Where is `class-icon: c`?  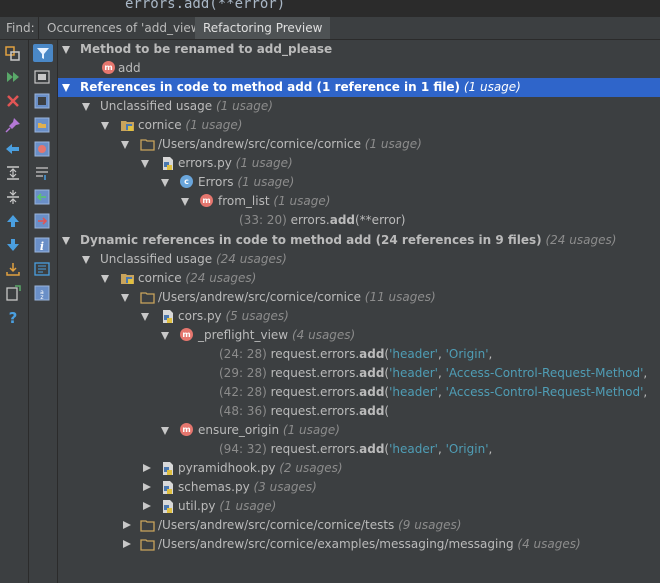
class-icon: c is located at coordinates (186, 181).